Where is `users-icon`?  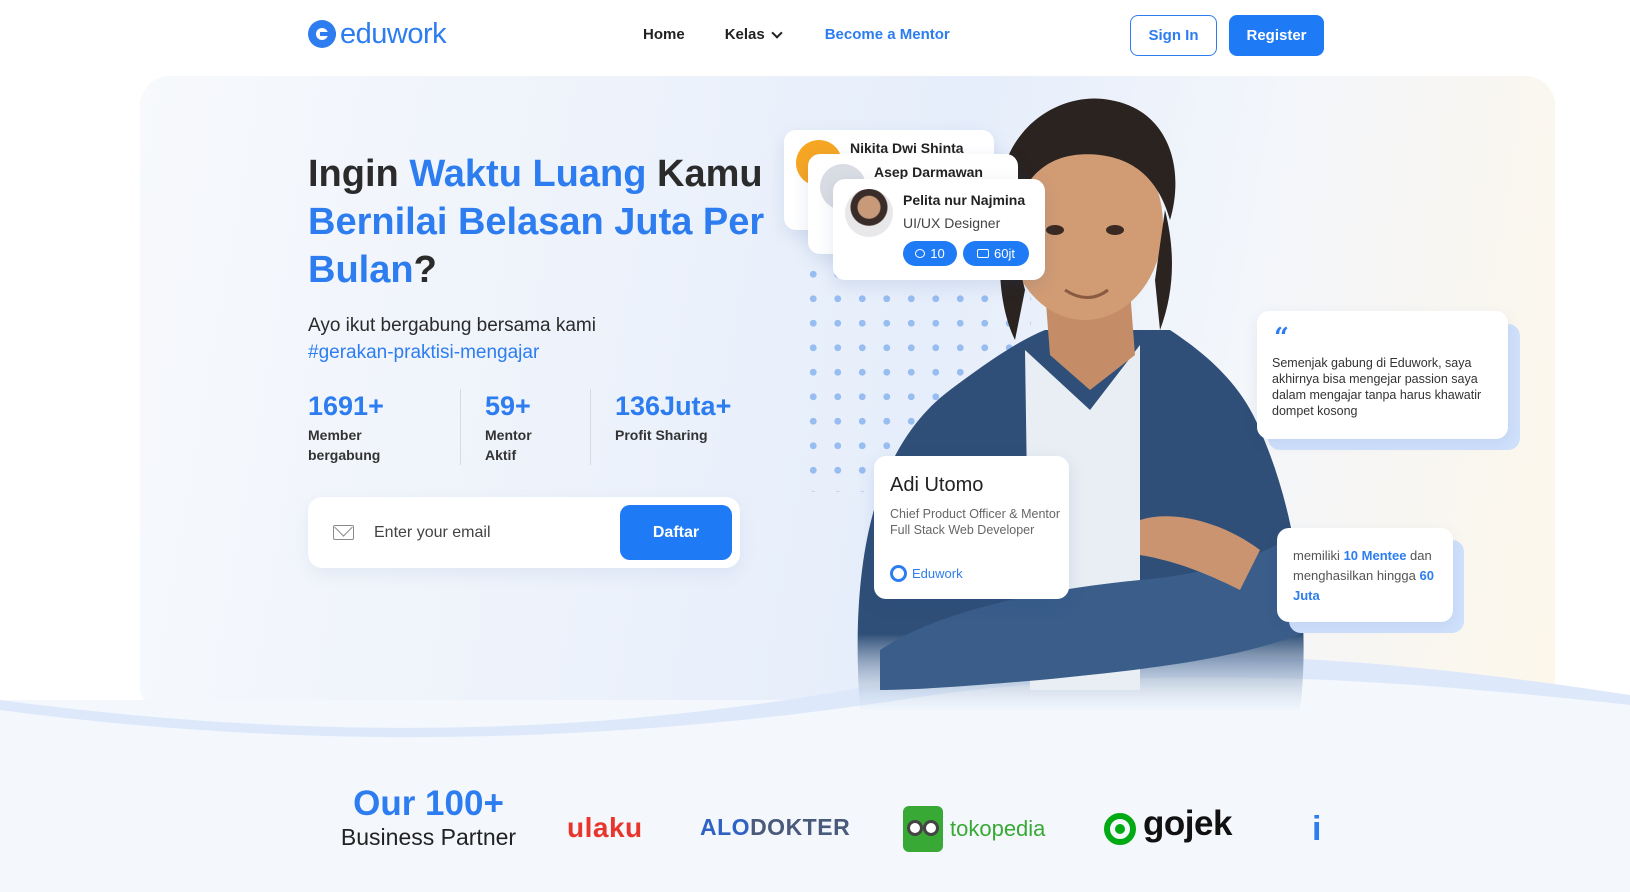 users-icon is located at coordinates (920, 253).